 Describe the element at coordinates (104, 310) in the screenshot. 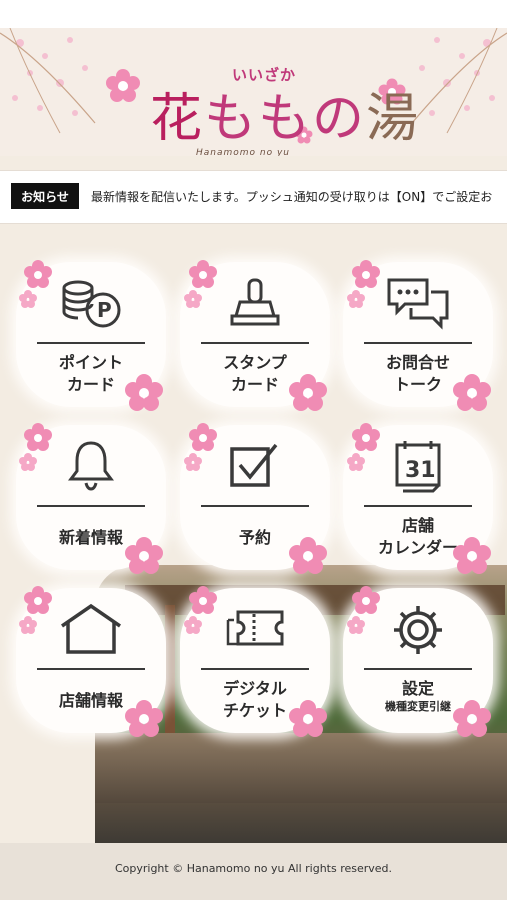

I see `svg-text: P` at that location.